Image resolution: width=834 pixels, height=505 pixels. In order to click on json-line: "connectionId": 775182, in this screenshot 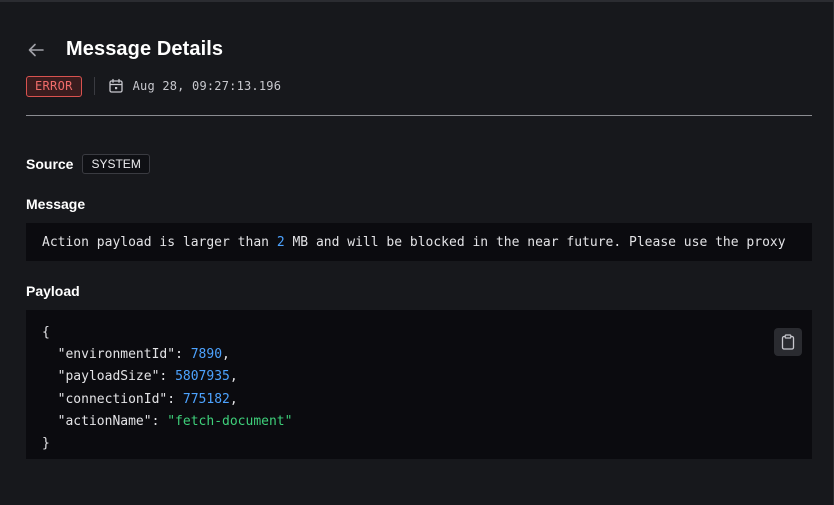, I will do `click(147, 399)`.